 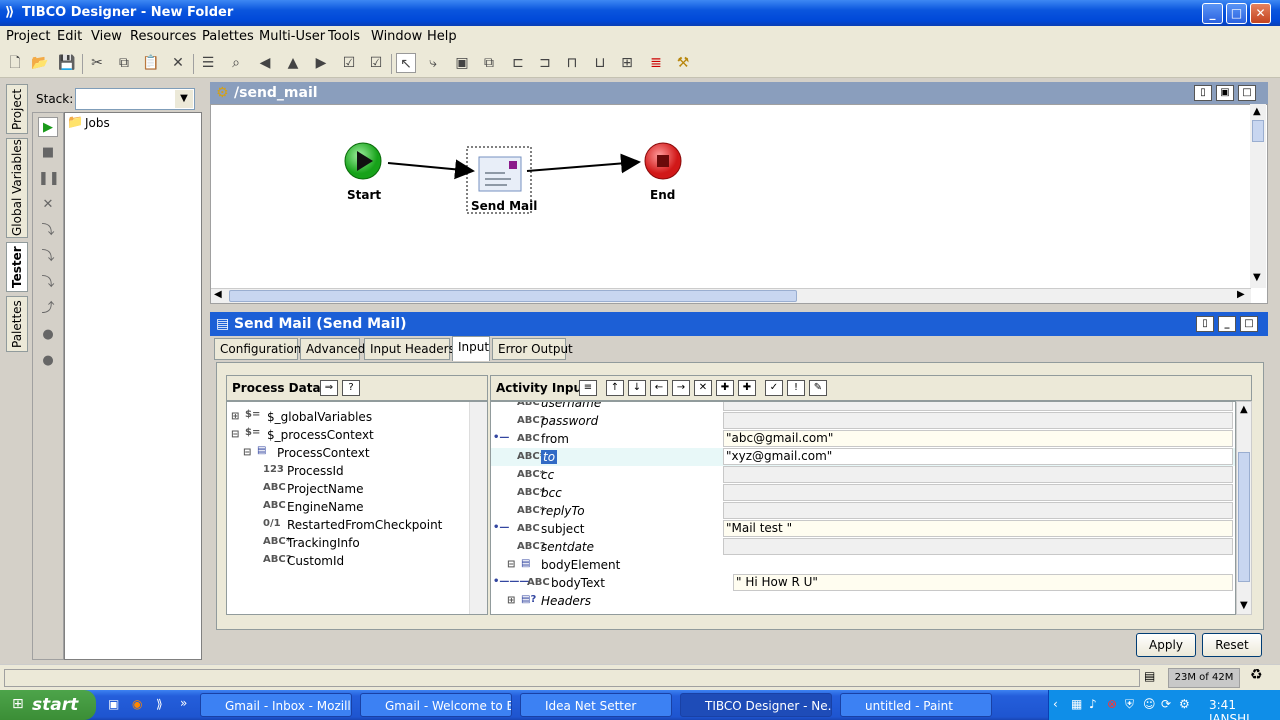 What do you see at coordinates (863, 565) in the screenshot?
I see `input-row: ⊟ ▤ bodyElement` at bounding box center [863, 565].